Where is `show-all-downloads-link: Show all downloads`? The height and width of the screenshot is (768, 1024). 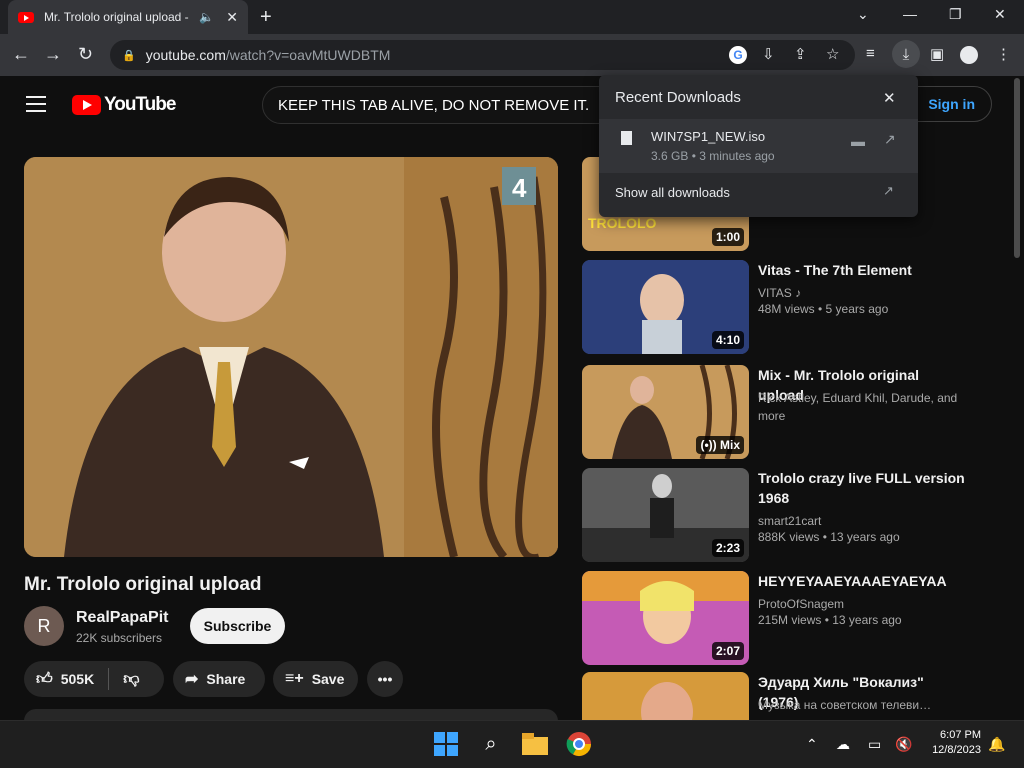
show-all-downloads-link: Show all downloads is located at coordinates (672, 192).